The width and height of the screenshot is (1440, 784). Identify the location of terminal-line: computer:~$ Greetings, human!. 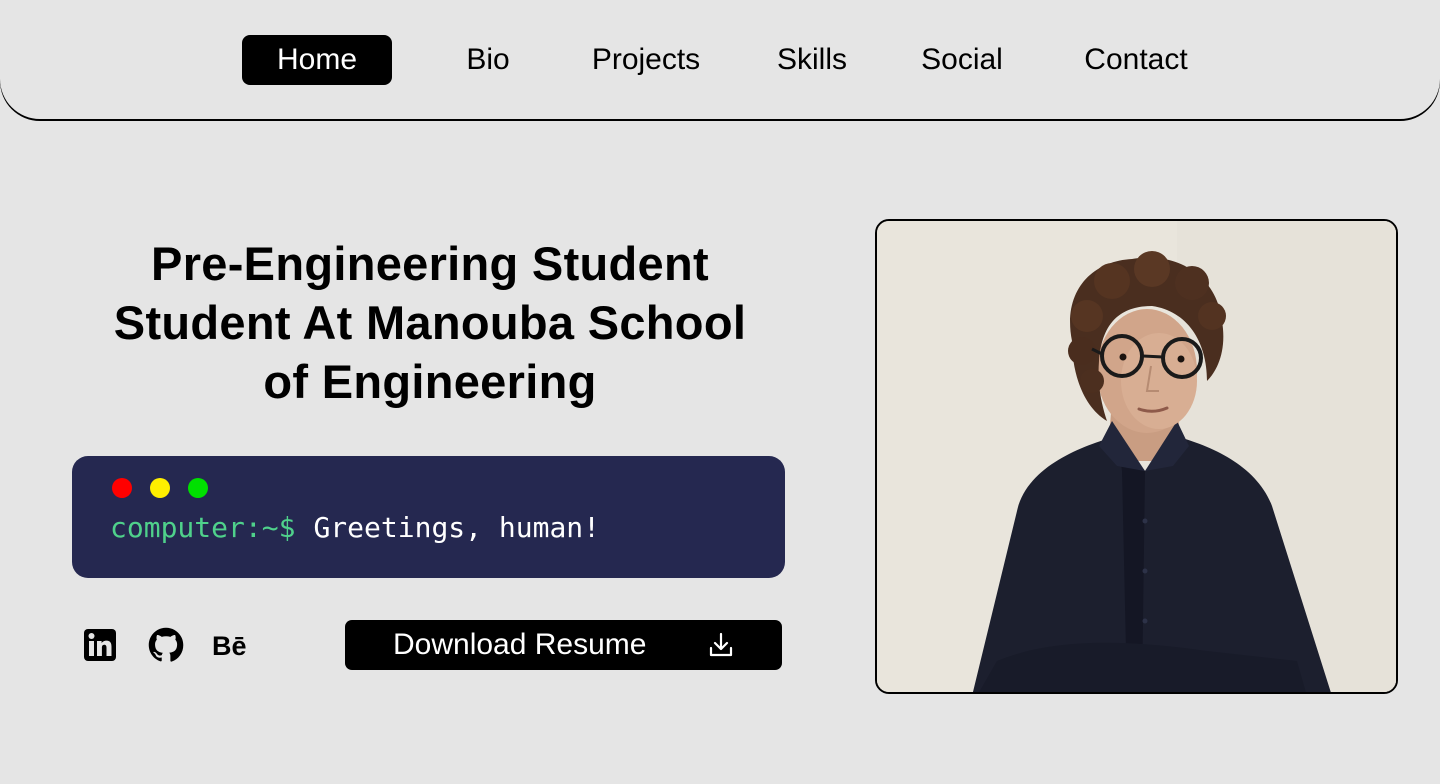
(355, 528).